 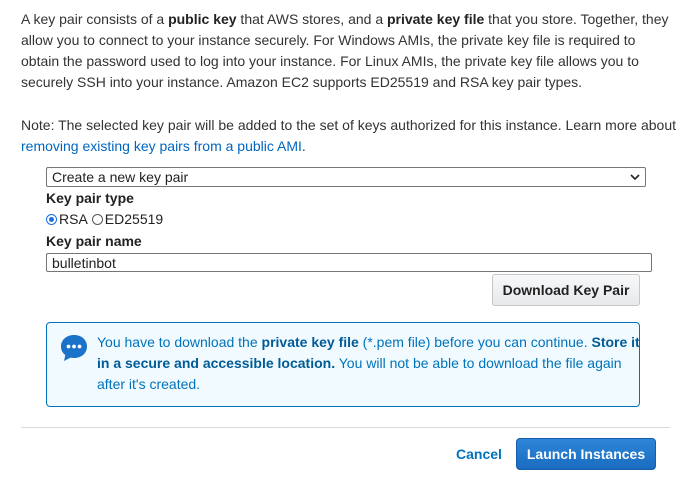 I want to click on intro-text: that AWS stores, and a, so click(x=311, y=19).